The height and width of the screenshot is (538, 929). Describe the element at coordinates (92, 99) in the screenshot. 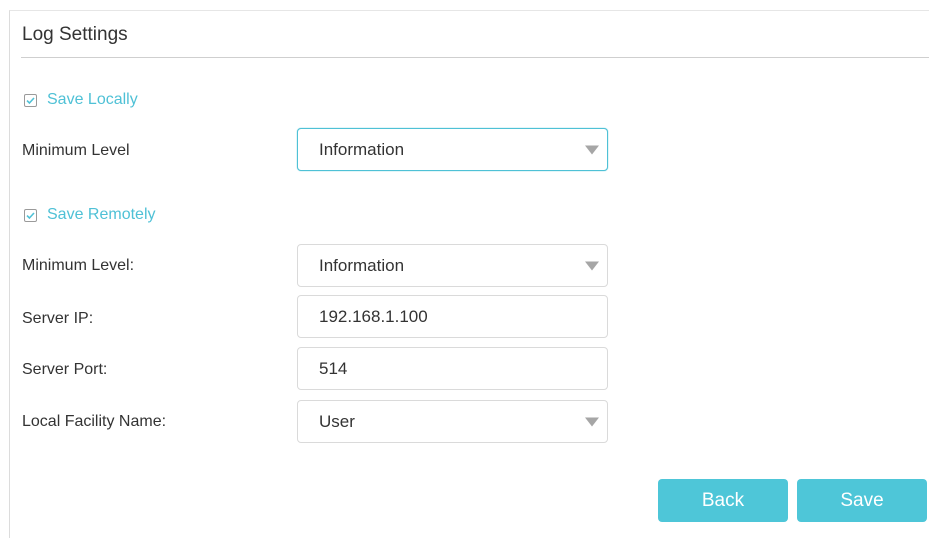

I see `save-locally-label: Save Locally` at that location.